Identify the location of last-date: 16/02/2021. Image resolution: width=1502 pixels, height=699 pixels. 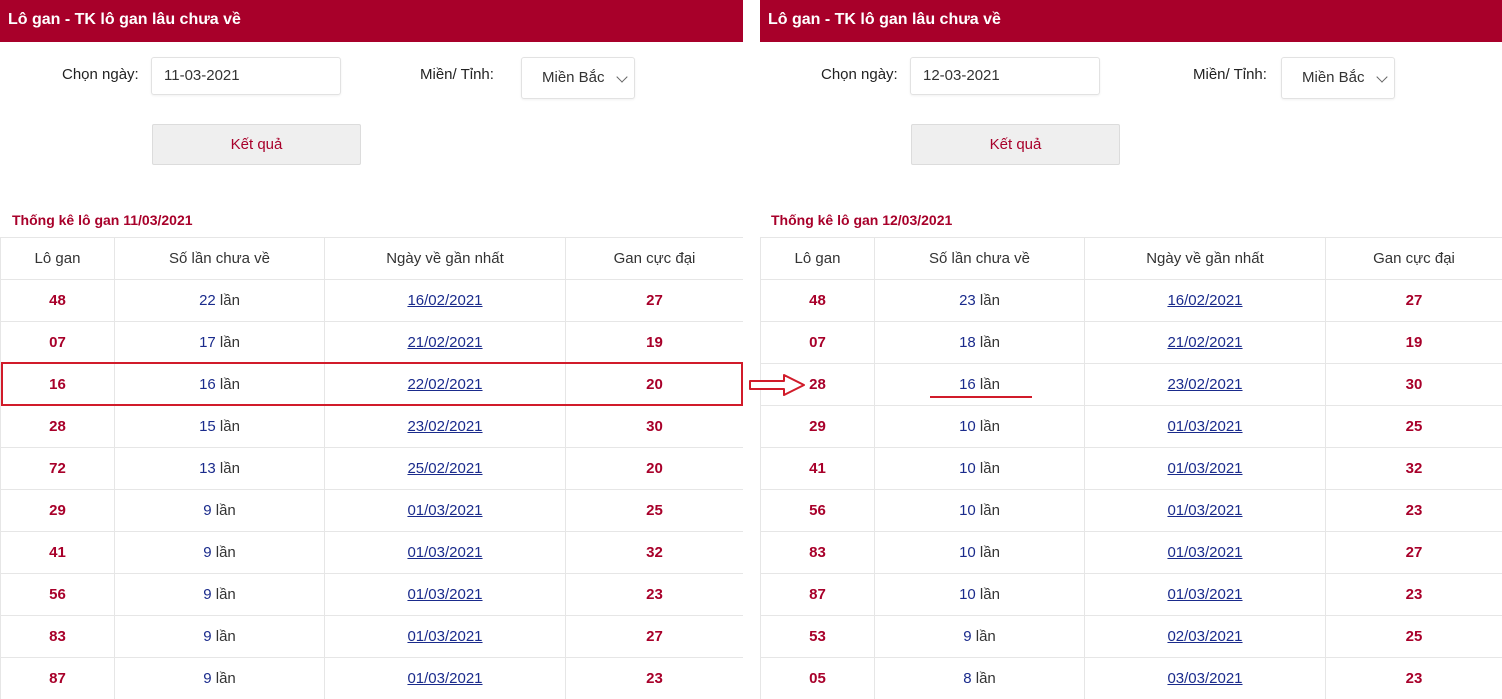
(445, 300).